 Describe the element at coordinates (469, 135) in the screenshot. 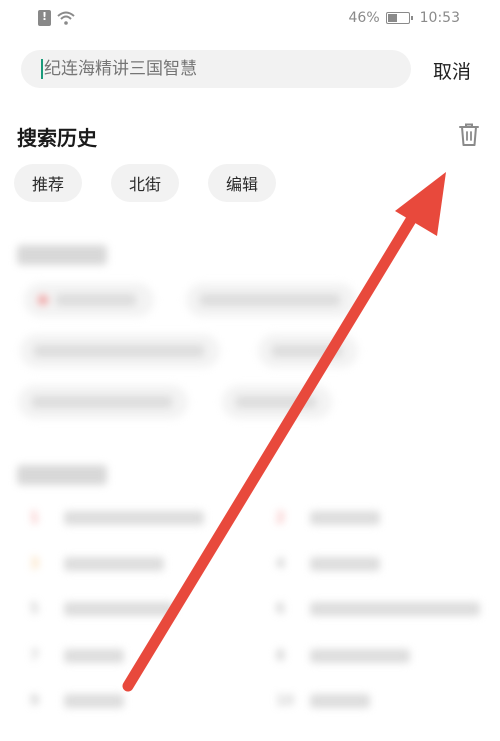

I see `trash-icon` at that location.